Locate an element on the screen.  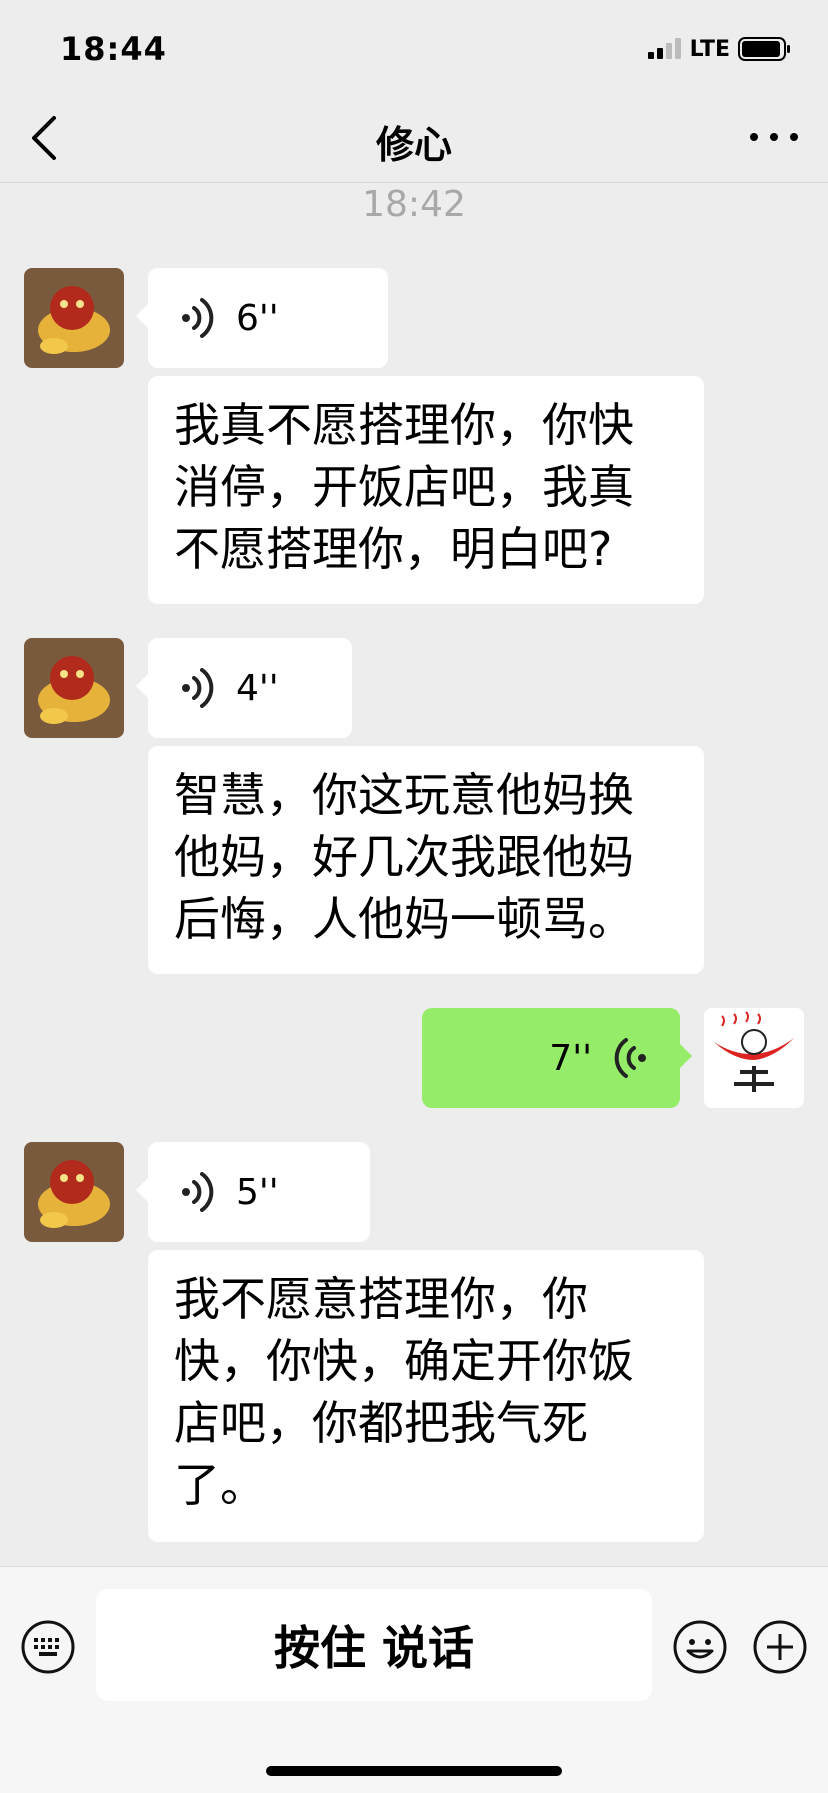
voice-transcript: 我真不愿搭理你，你快消停，开饭店吧，我真不愿搭理你，明白吧? is located at coordinates (426, 490).